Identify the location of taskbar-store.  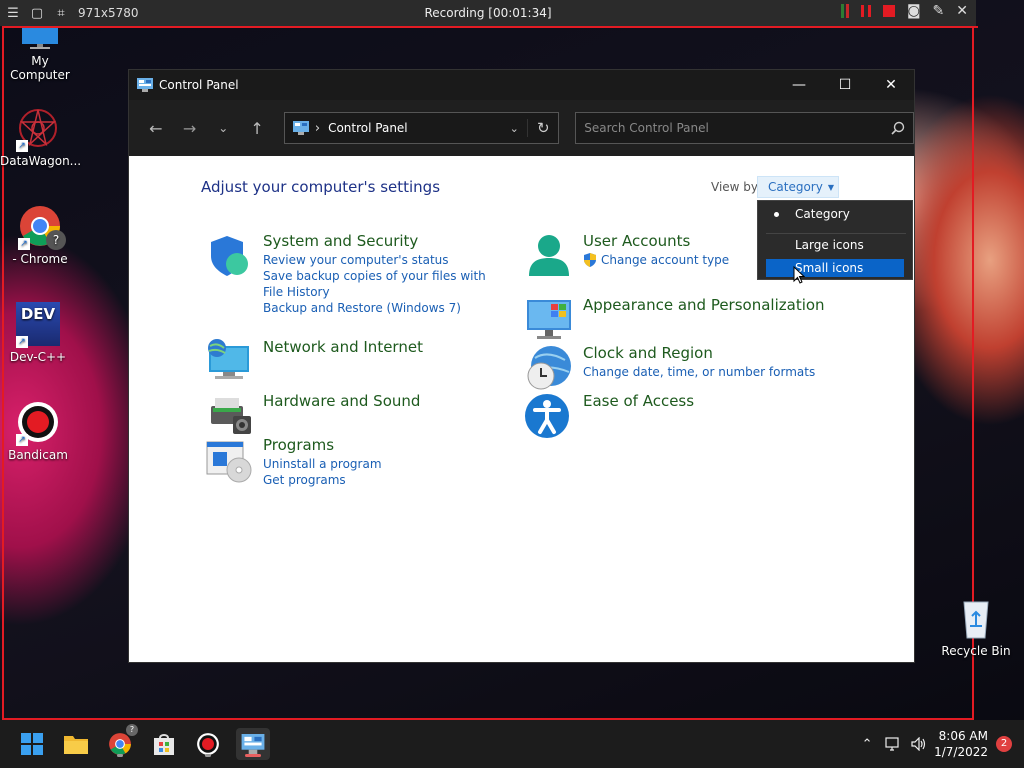
(164, 744).